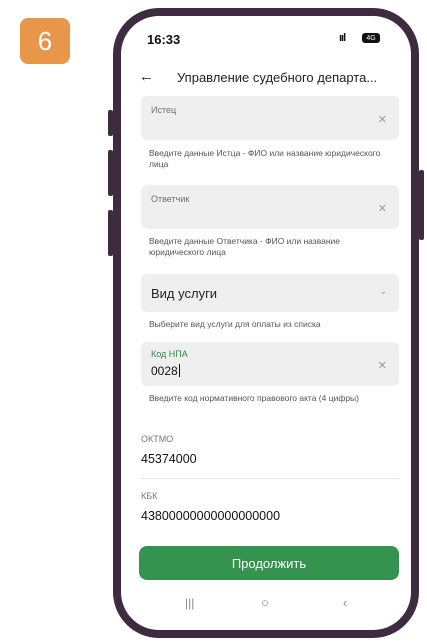  Describe the element at coordinates (382, 365) in the screenshot. I see `npa-code-clear-icon: ✕` at that location.